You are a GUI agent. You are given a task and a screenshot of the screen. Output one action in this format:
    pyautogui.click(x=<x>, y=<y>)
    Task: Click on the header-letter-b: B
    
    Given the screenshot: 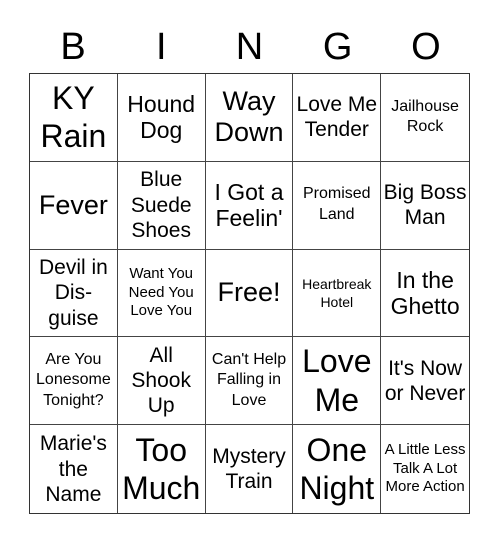 What is the action you would take?
    pyautogui.click(x=73, y=47)
    